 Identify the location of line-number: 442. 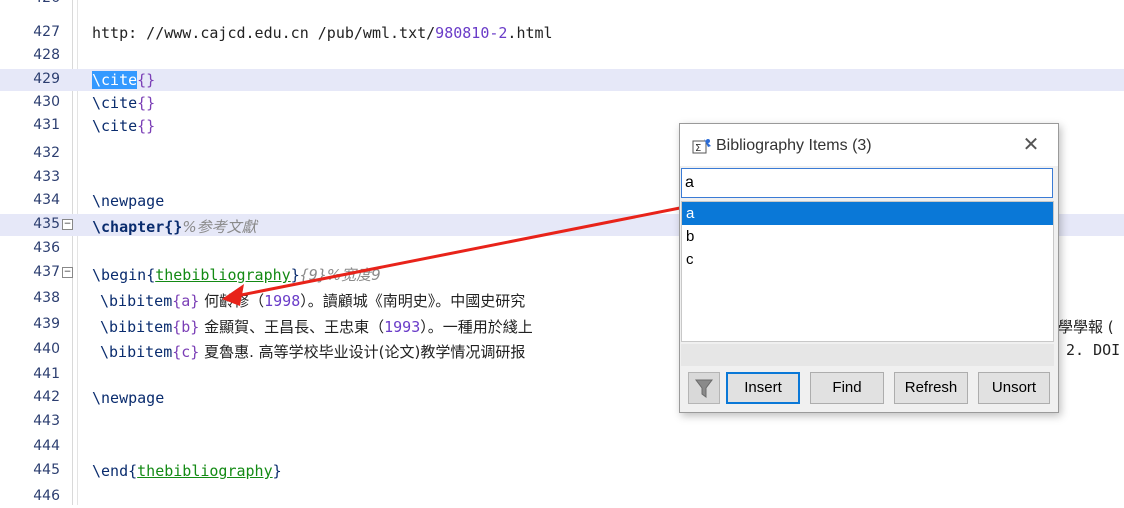
(46, 397).